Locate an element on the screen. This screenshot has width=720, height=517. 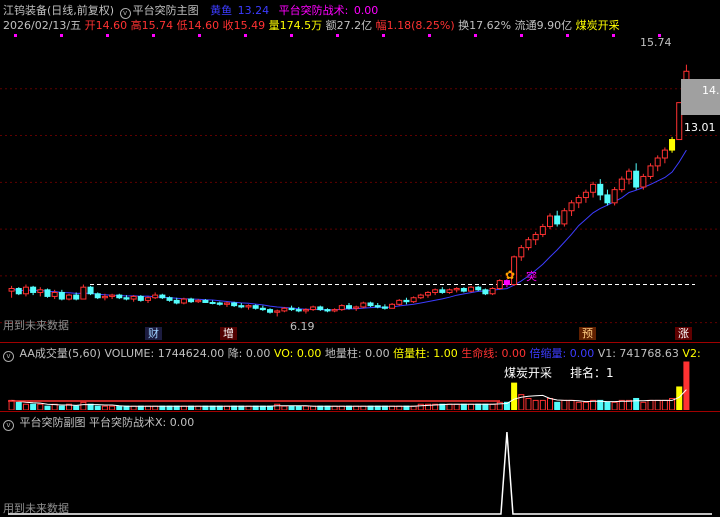
bei-value: 倍量柱: 1.00 is located at coordinates (425, 353).